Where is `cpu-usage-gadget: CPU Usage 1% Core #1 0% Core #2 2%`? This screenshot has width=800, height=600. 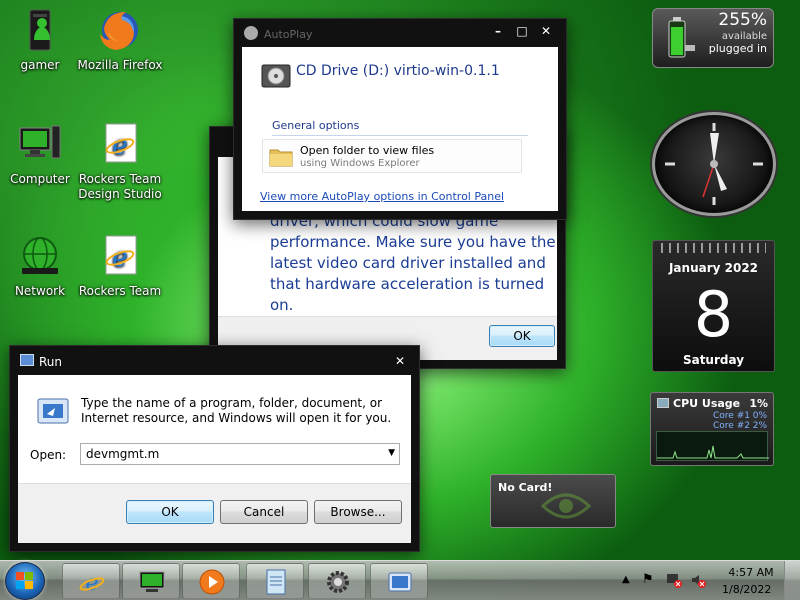
cpu-usage-gadget: CPU Usage 1% Core #1 0% Core #2 2% is located at coordinates (712, 429).